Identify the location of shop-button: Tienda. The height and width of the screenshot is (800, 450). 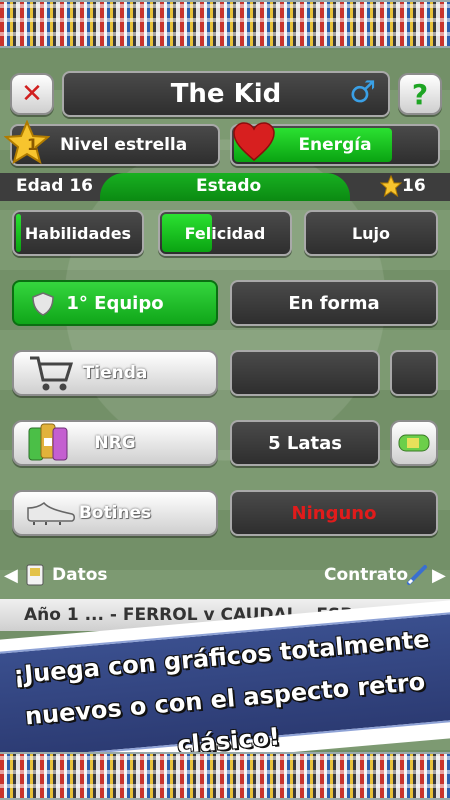
(115, 373).